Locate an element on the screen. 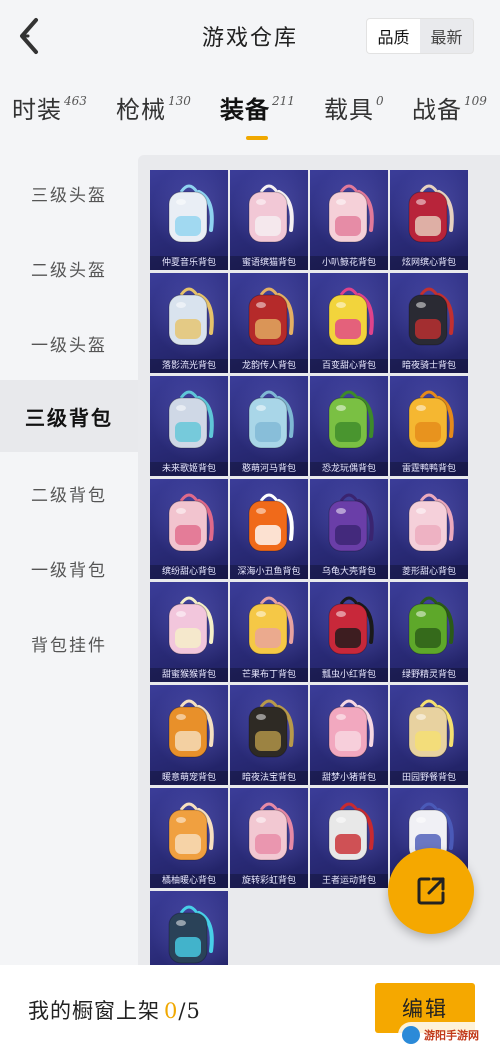  backpack-item: 百变甜心背包 is located at coordinates (349, 323).